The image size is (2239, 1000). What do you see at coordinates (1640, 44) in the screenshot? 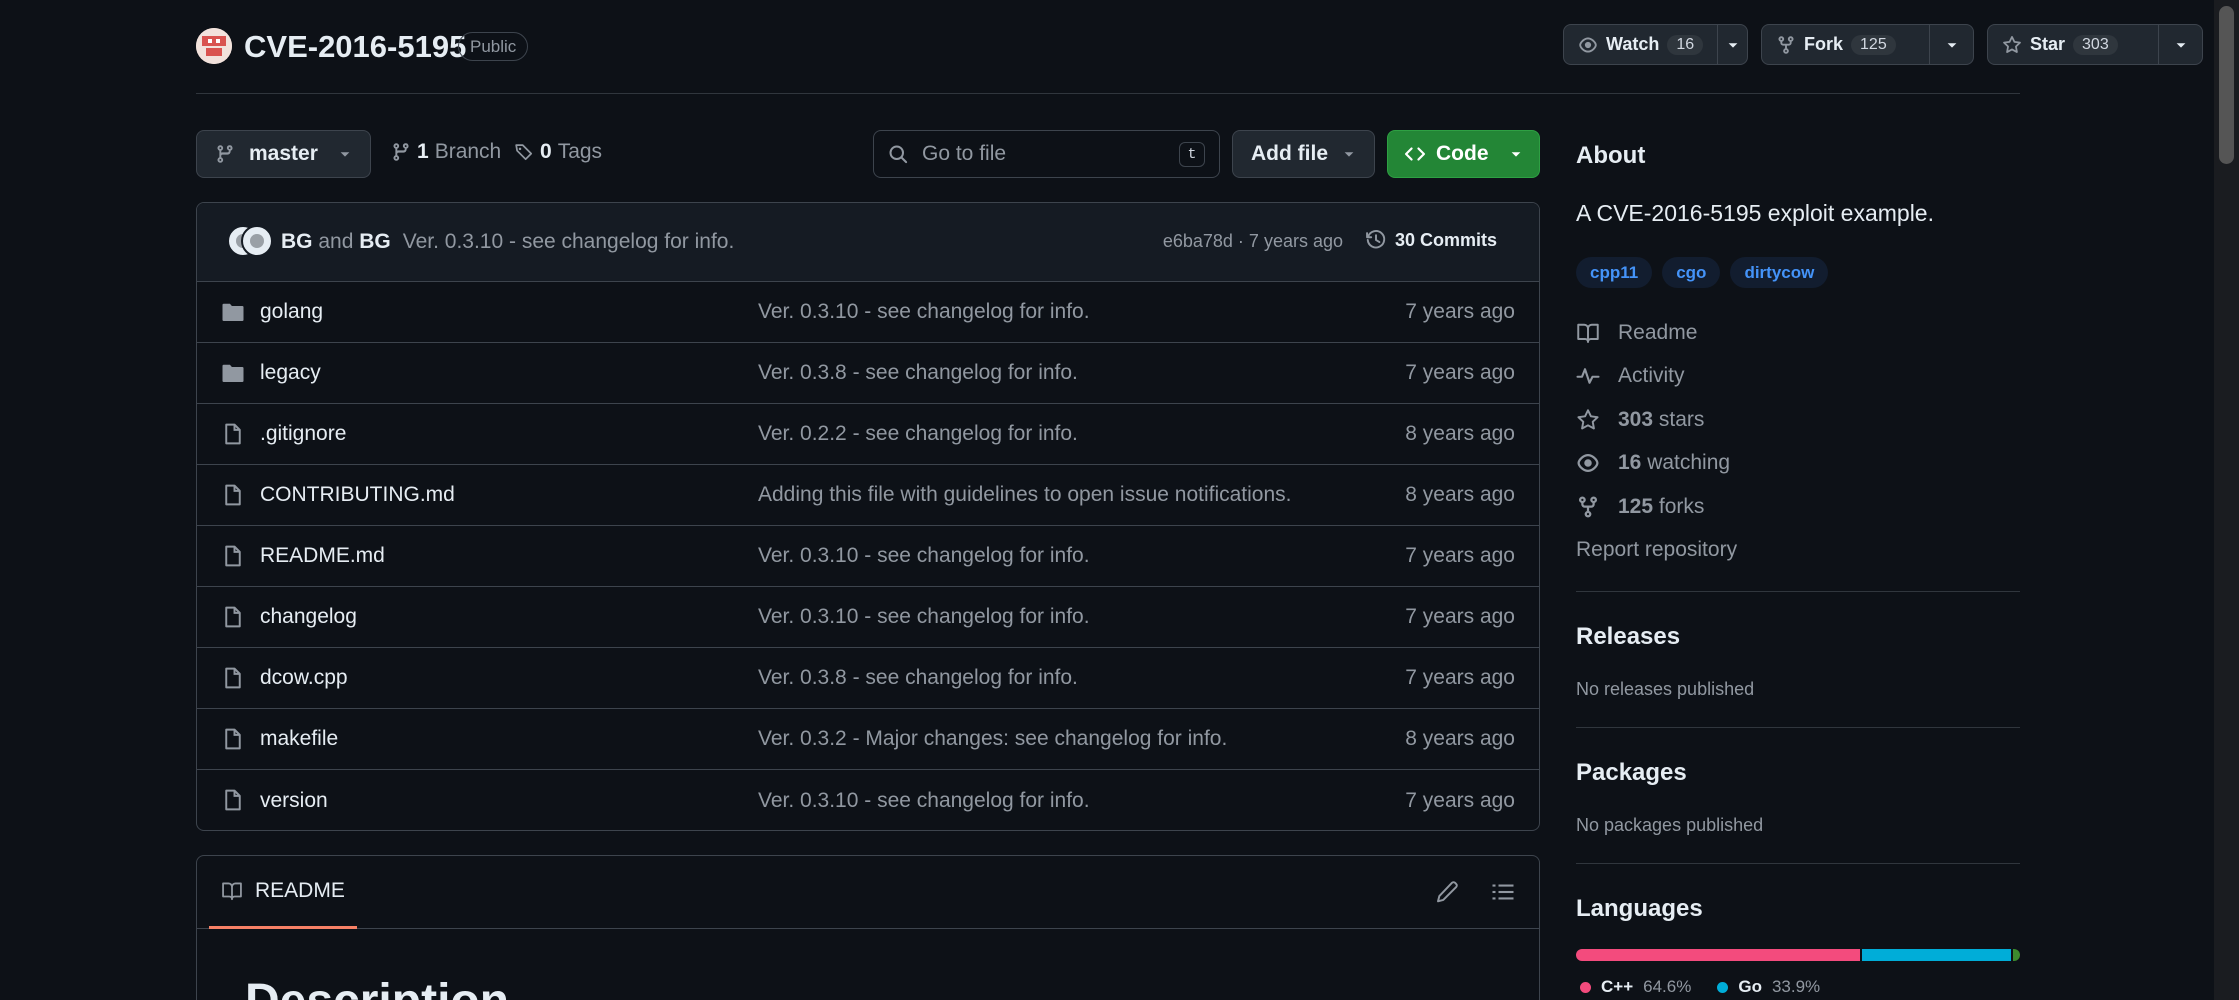
I see `watch-button: Watch 16` at bounding box center [1640, 44].